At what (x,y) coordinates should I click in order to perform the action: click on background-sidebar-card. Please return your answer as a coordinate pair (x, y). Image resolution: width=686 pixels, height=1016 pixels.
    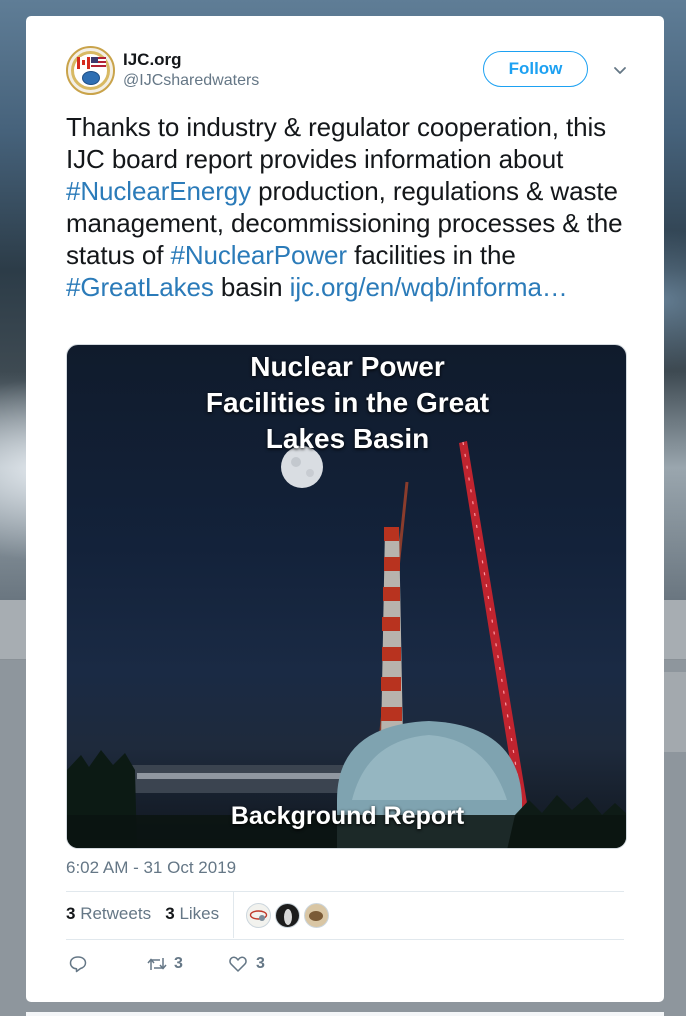
    Looking at the image, I should click on (675, 712).